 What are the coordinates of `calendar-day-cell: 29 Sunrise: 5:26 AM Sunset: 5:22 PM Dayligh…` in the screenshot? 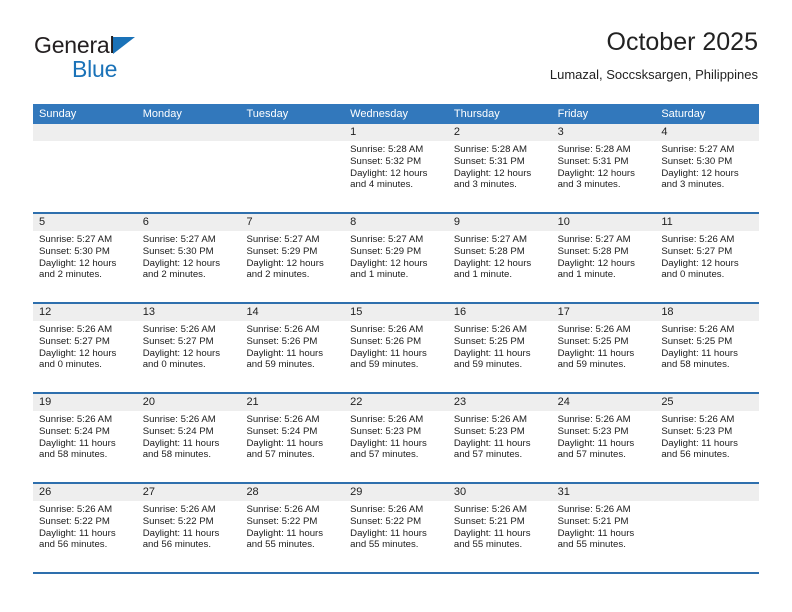 It's located at (396, 528).